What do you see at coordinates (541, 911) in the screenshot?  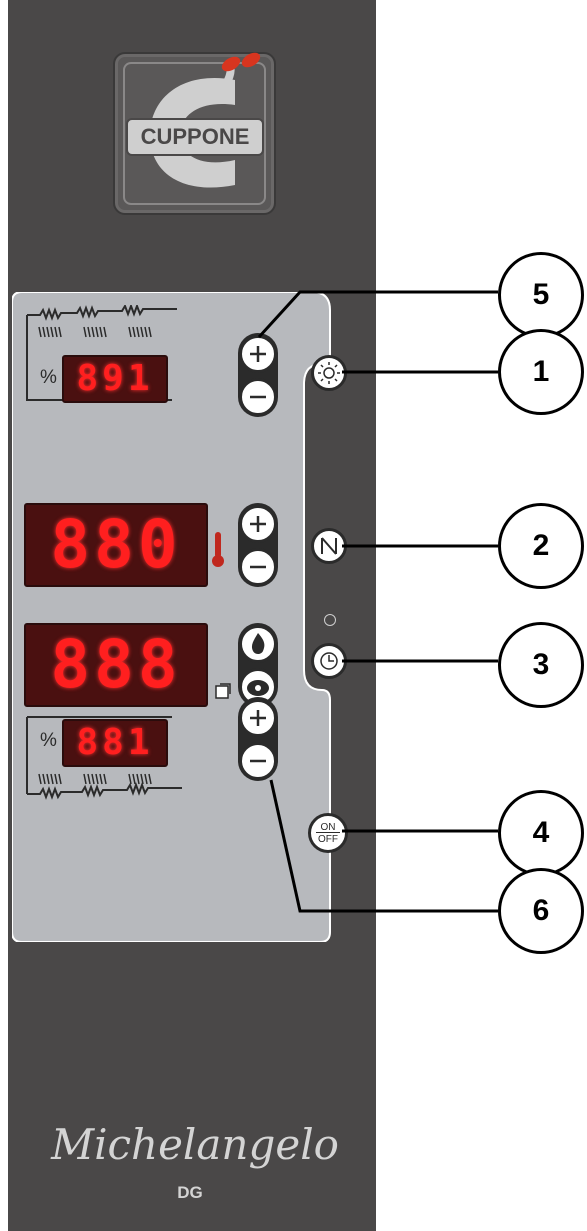 I see `callout-6: 6` at bounding box center [541, 911].